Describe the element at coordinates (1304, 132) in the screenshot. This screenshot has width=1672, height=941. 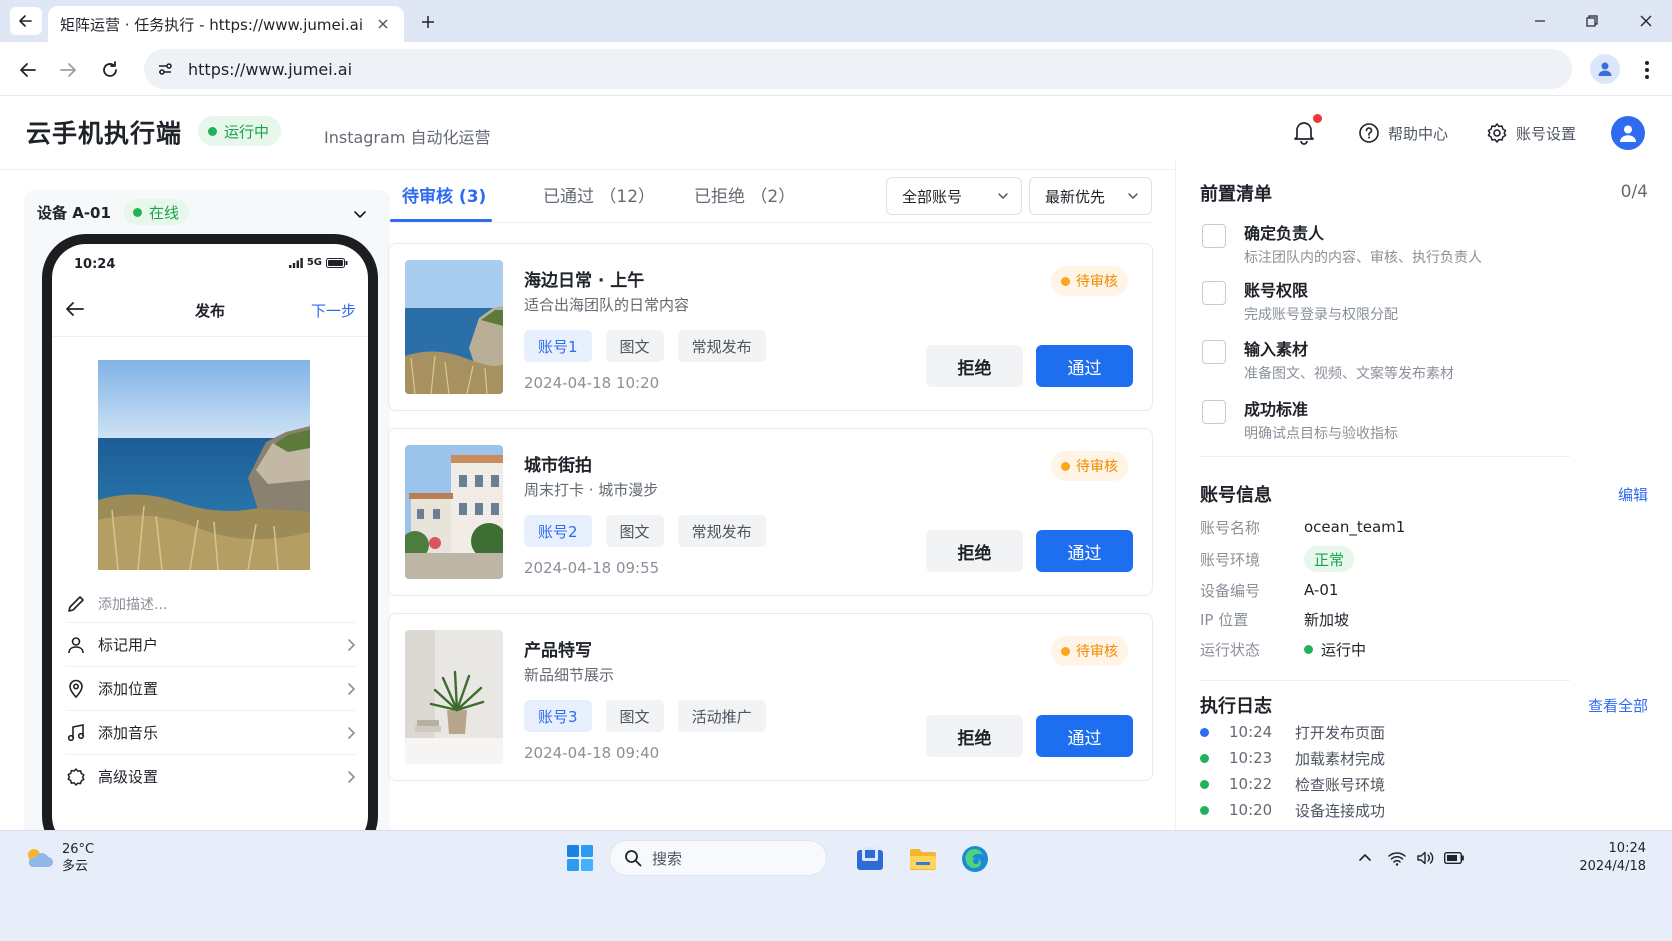
I see `bell-icon` at that location.